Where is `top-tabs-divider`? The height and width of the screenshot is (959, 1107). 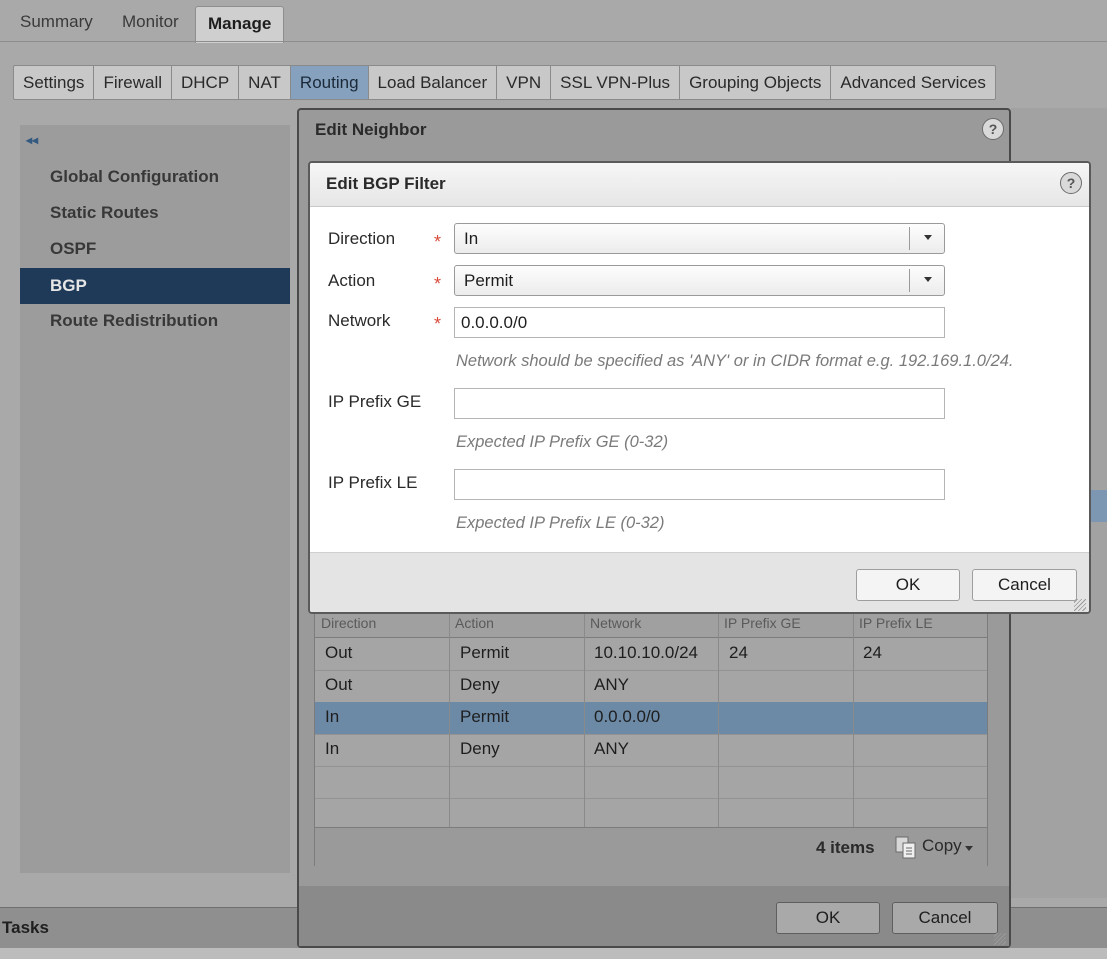
top-tabs-divider is located at coordinates (553, 41).